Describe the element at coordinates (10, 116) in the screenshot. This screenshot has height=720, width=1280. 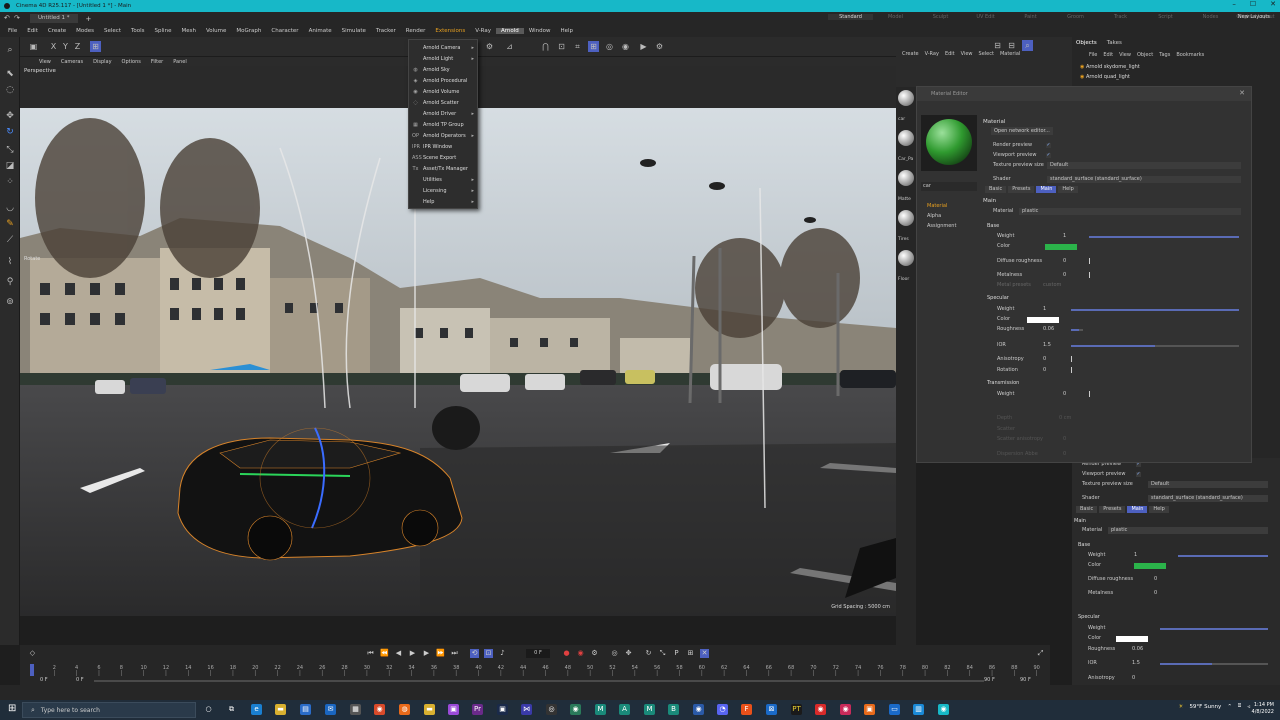
I see `move-icon: ✥` at that location.